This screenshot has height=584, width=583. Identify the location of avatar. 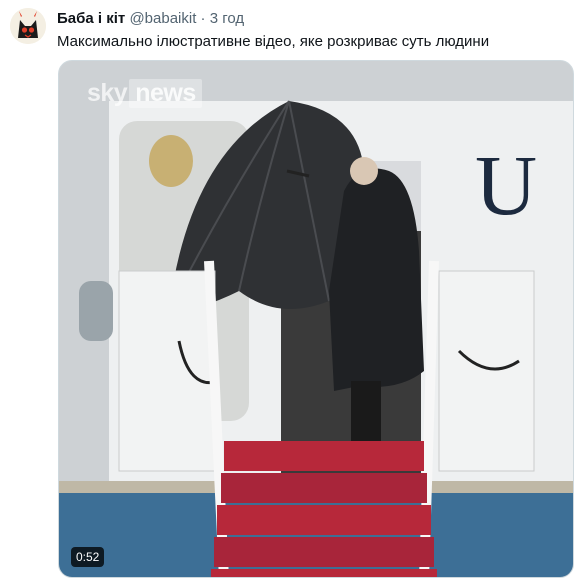
(28, 26).